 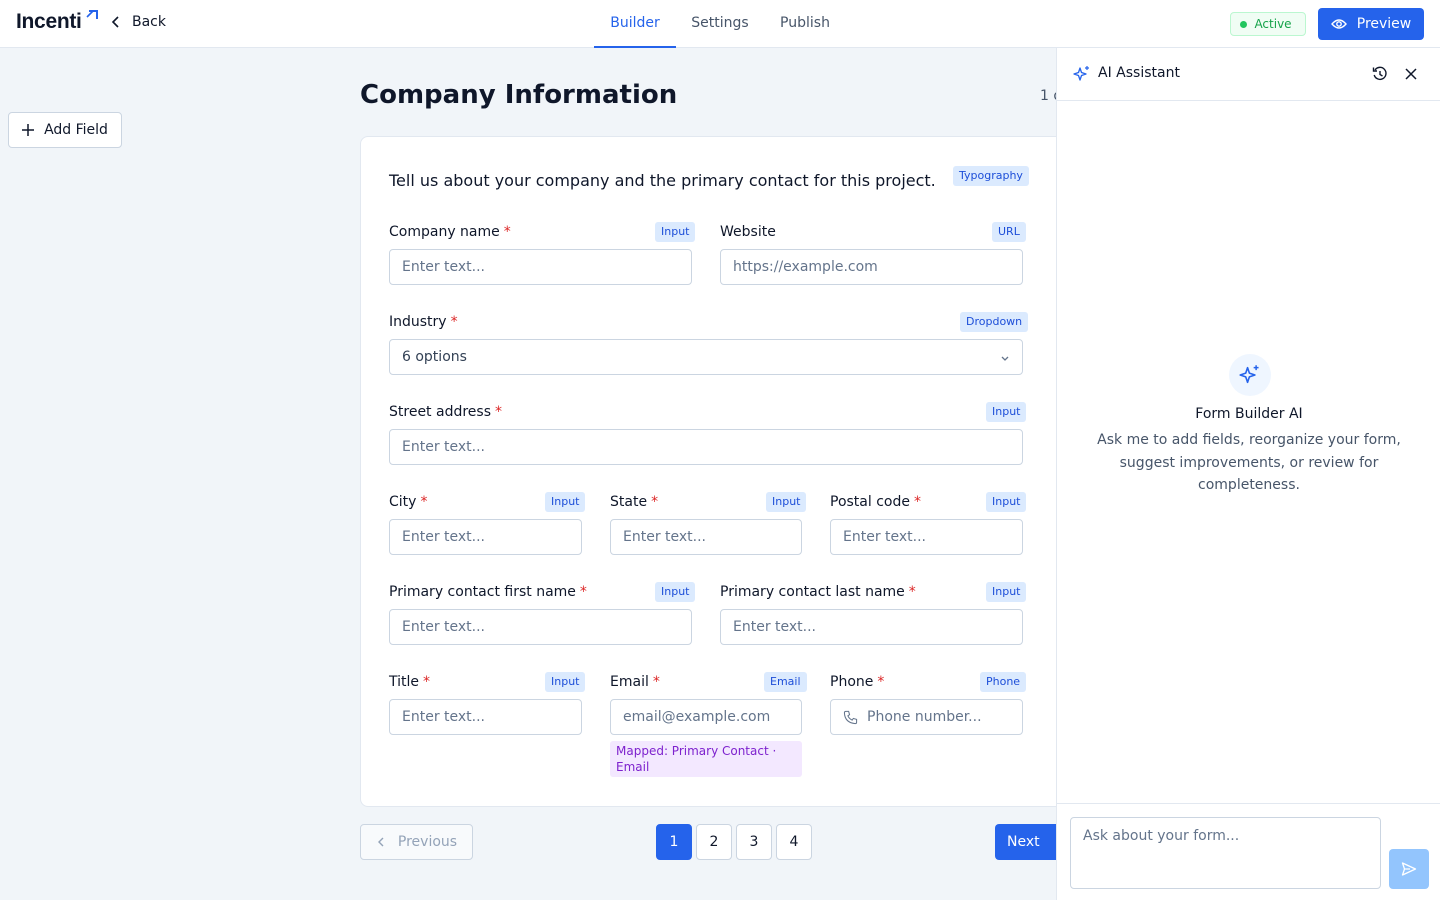 What do you see at coordinates (994, 322) in the screenshot?
I see `field-type-tag: Dropdown` at bounding box center [994, 322].